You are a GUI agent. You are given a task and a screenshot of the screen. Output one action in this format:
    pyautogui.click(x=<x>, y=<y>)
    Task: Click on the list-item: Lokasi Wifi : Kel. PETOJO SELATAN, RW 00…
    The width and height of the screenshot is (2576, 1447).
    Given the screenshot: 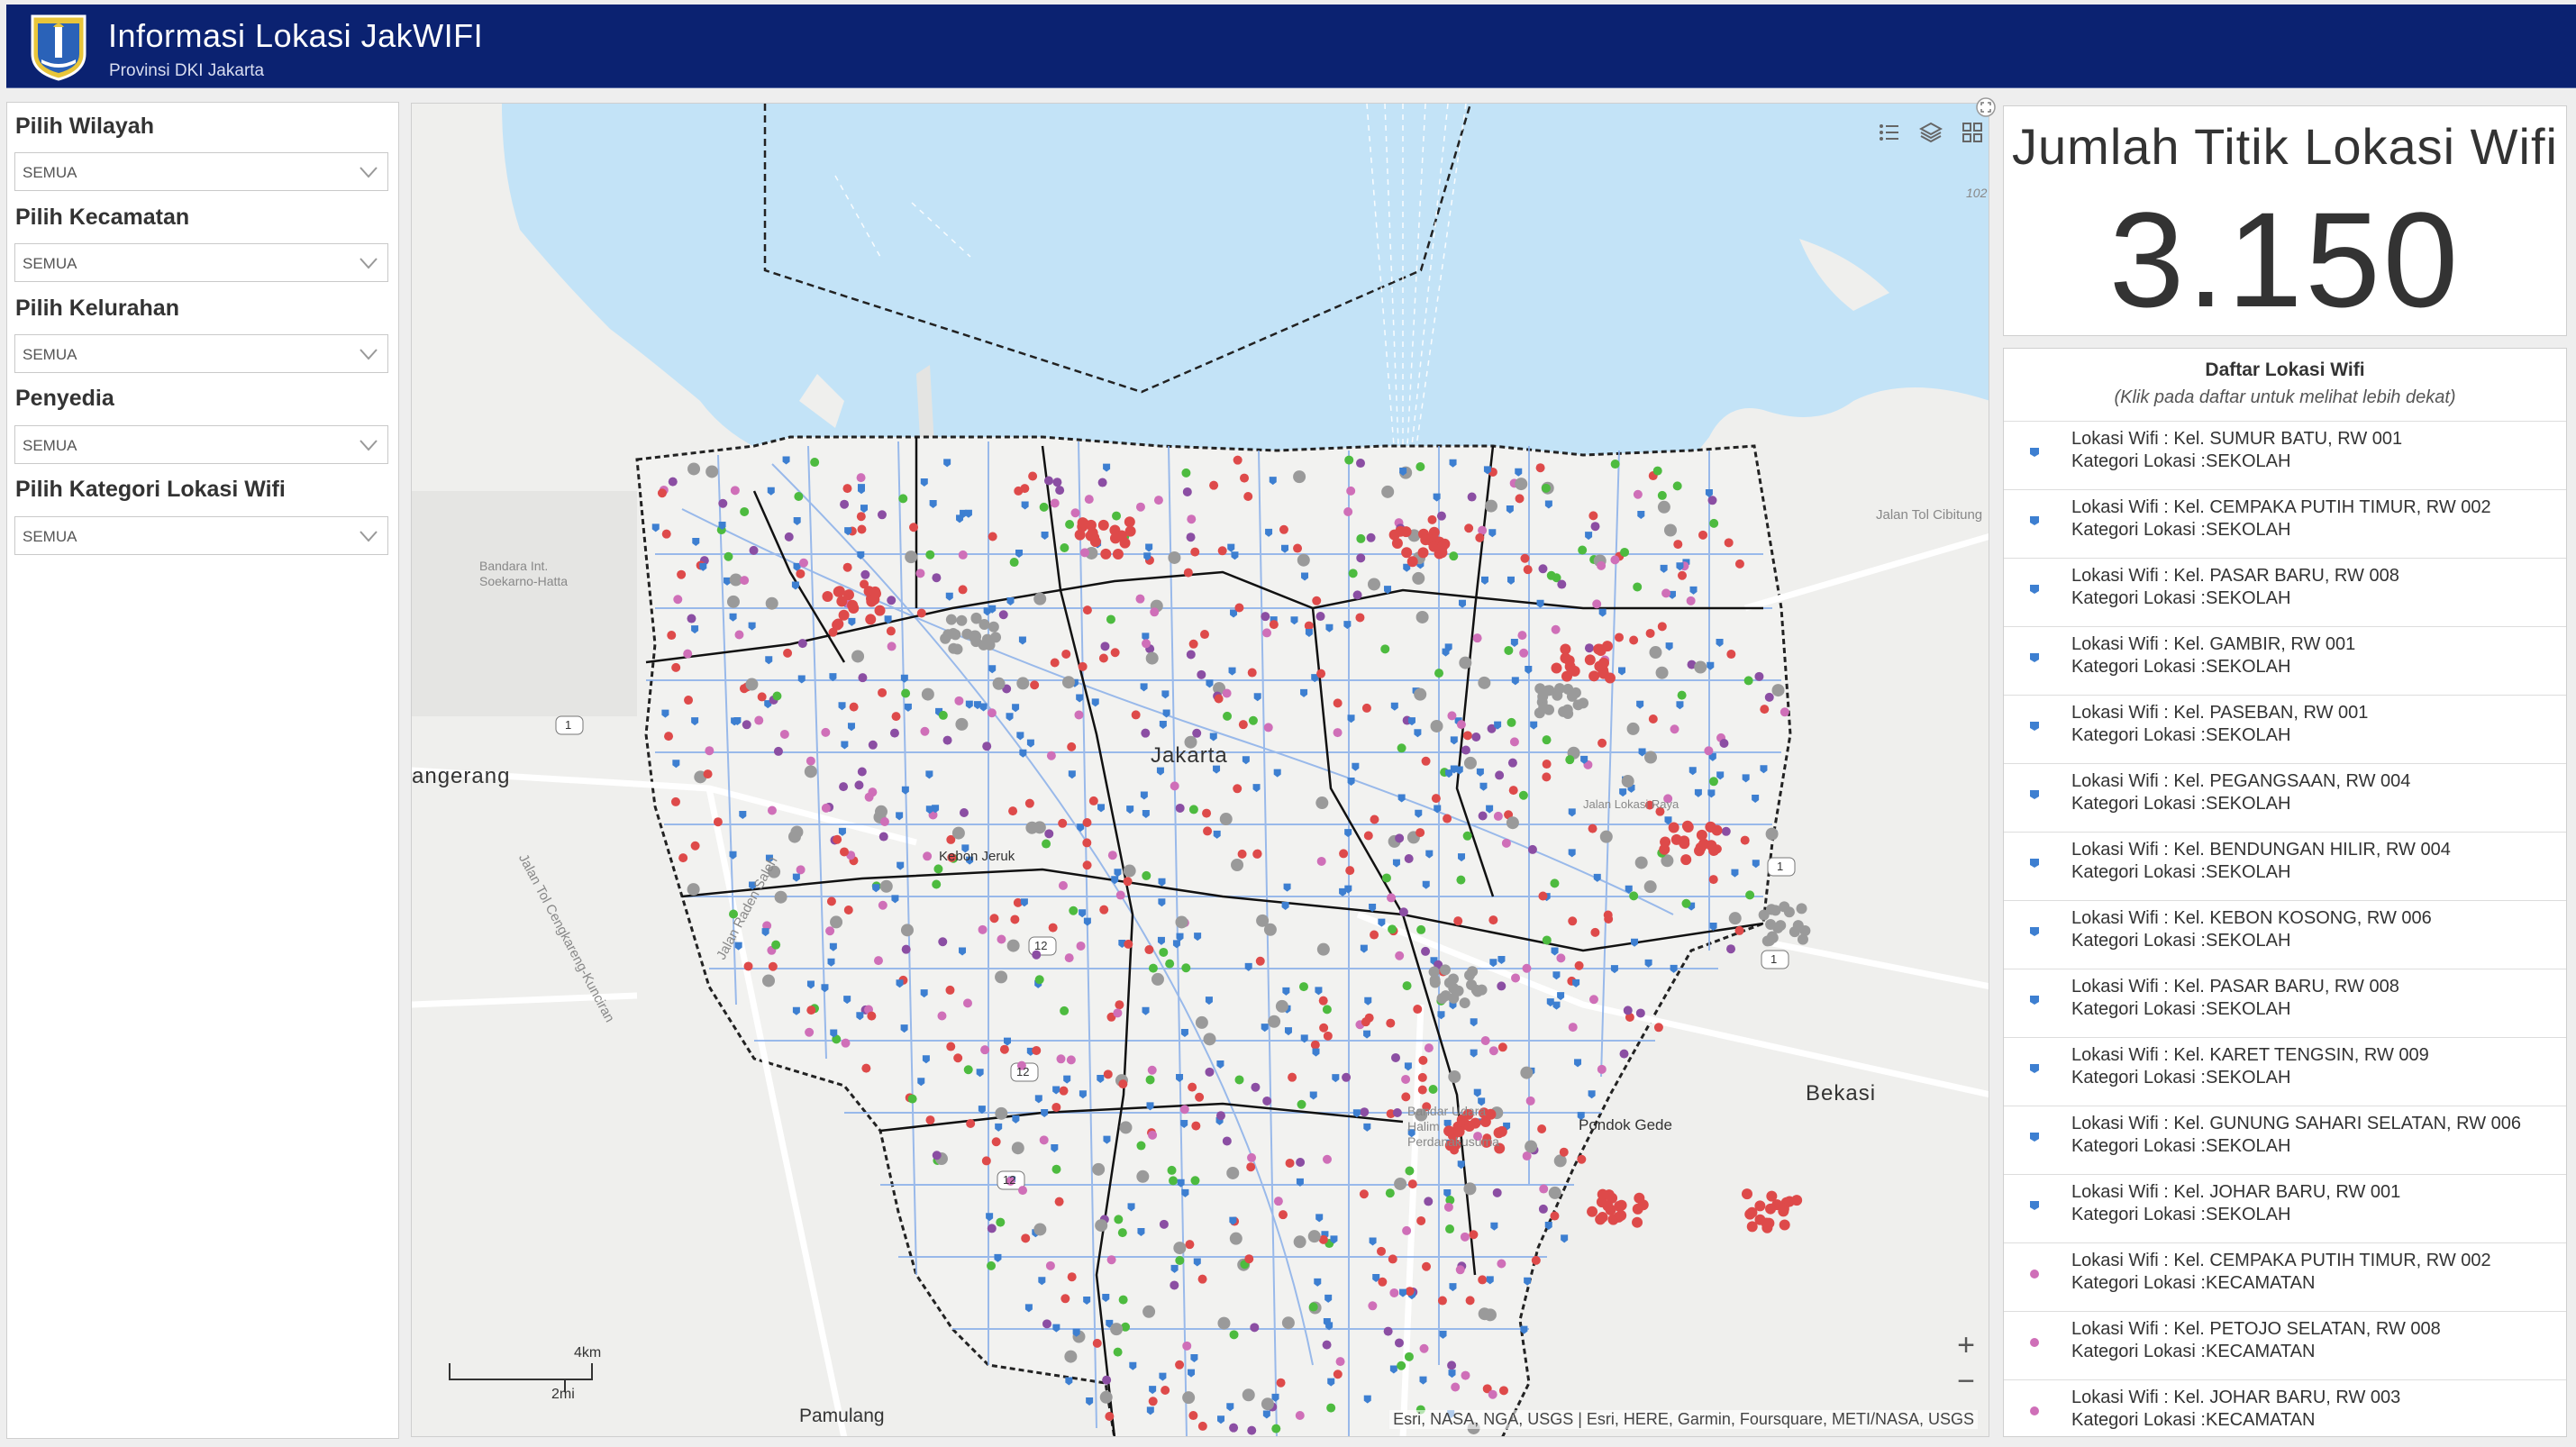 What is the action you would take?
    pyautogui.click(x=2285, y=1345)
    